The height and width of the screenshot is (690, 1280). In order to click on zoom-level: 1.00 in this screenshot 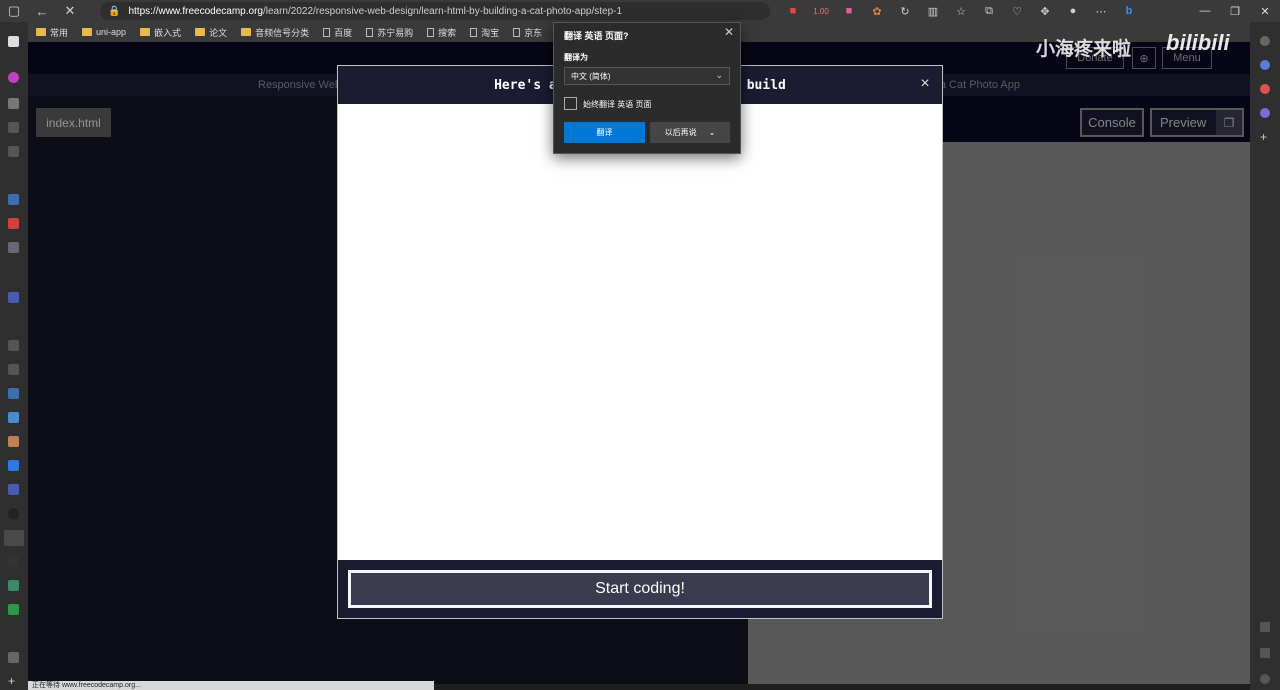, I will do `click(821, 11)`.